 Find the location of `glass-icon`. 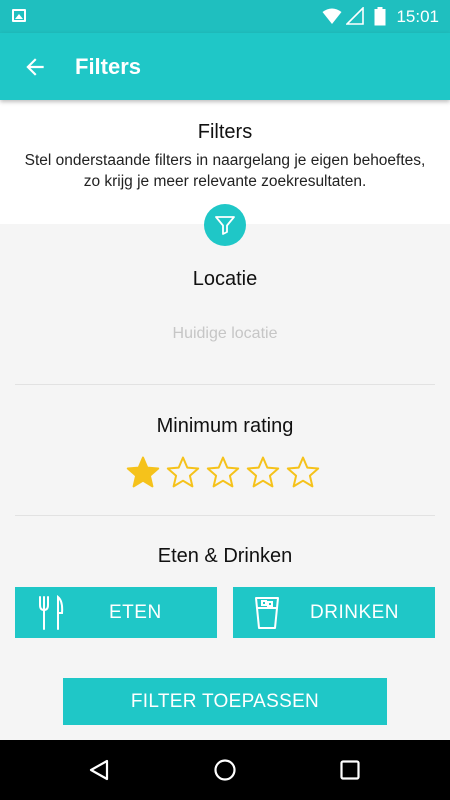

glass-icon is located at coordinates (267, 613).